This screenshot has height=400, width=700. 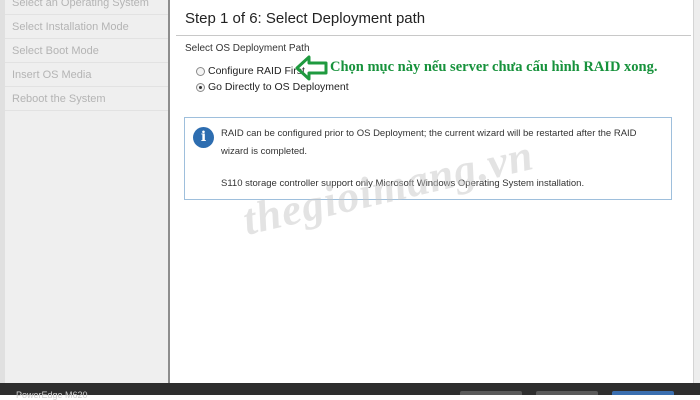 I want to click on sidebar-item-reboot: Reboot the System, so click(x=86, y=99).